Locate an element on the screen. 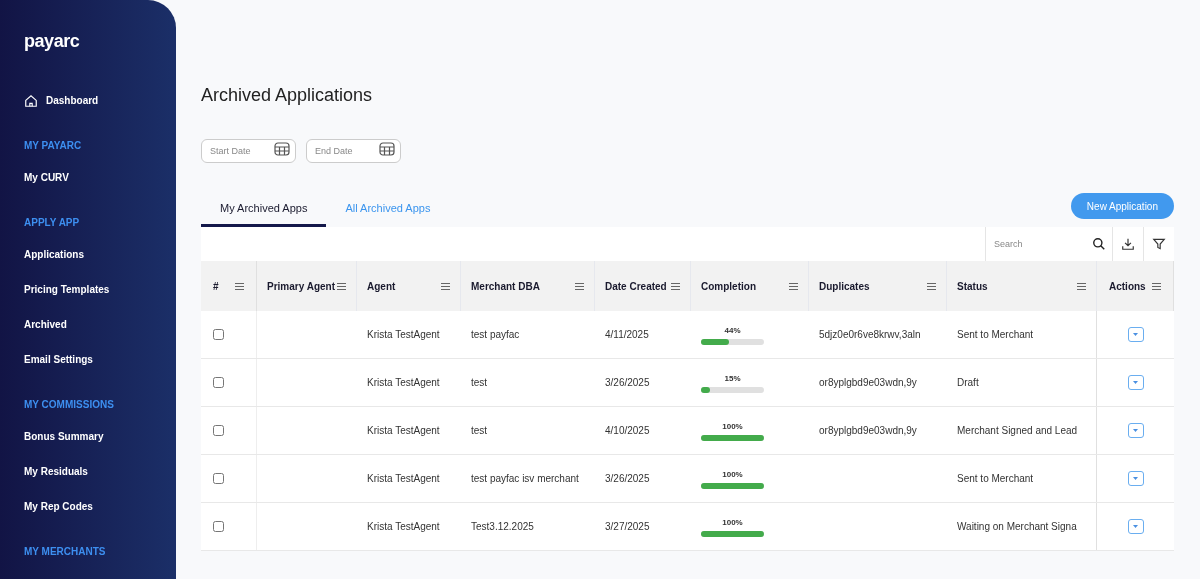  sidebar-section-heading: MY PAYARC is located at coordinates (53, 146).